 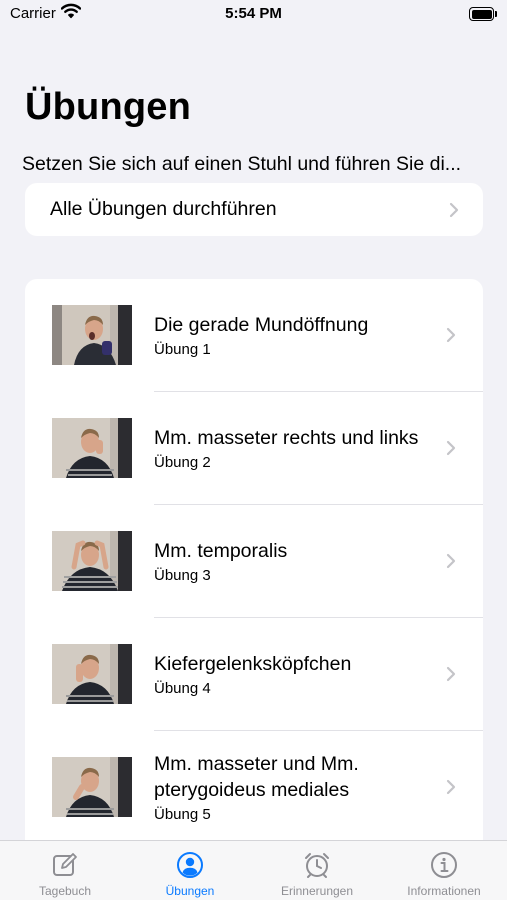 I want to click on exercise-subtitle: Übung 2, so click(x=182, y=462).